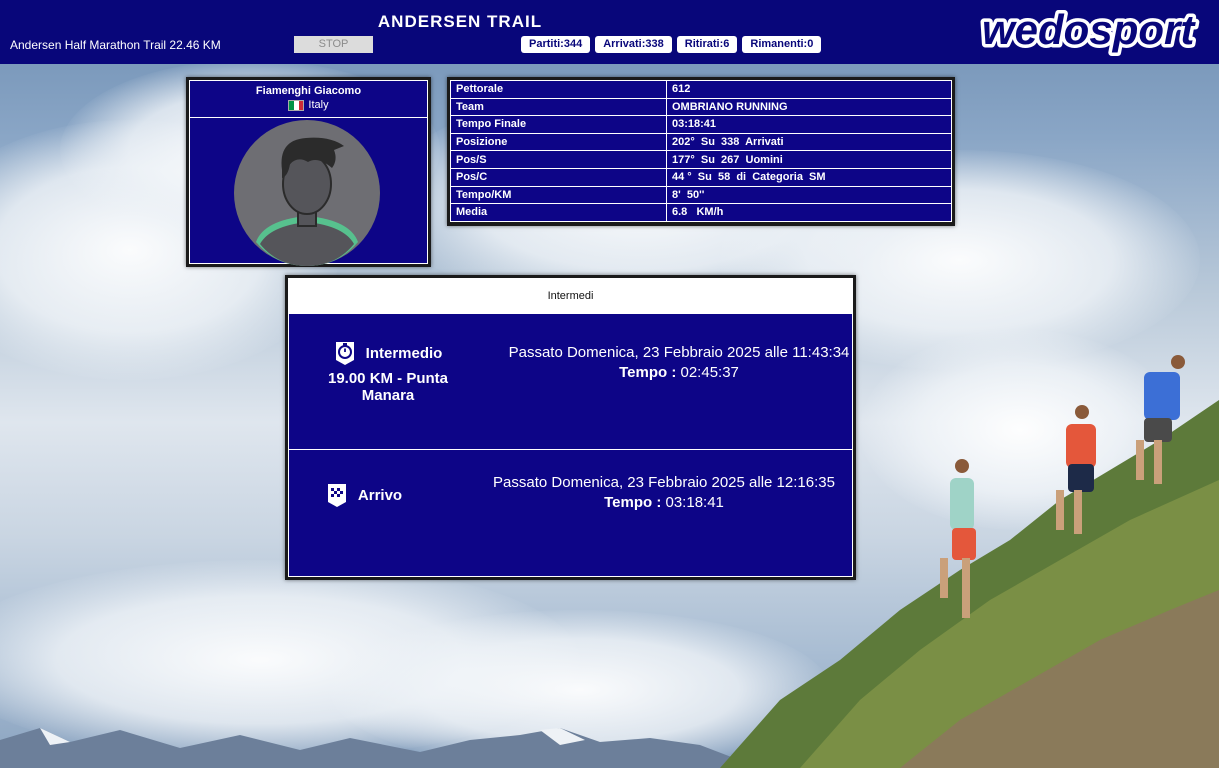 Image resolution: width=1219 pixels, height=768 pixels. Describe the element at coordinates (570, 296) in the screenshot. I see `intermedi-heading: Intermedi` at that location.